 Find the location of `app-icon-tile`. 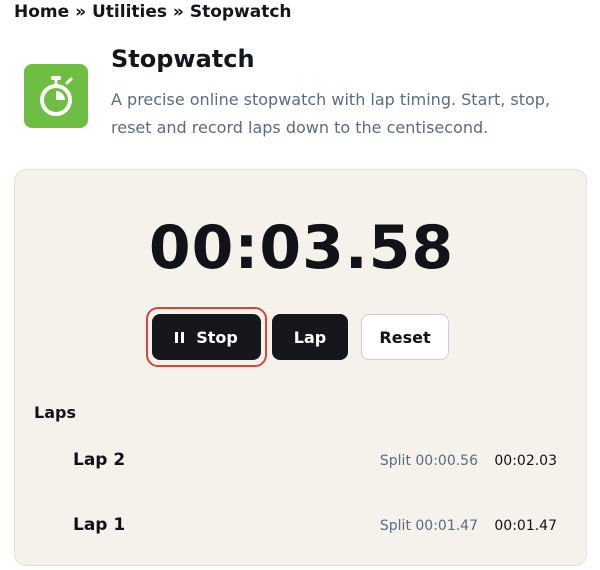

app-icon-tile is located at coordinates (56, 96).